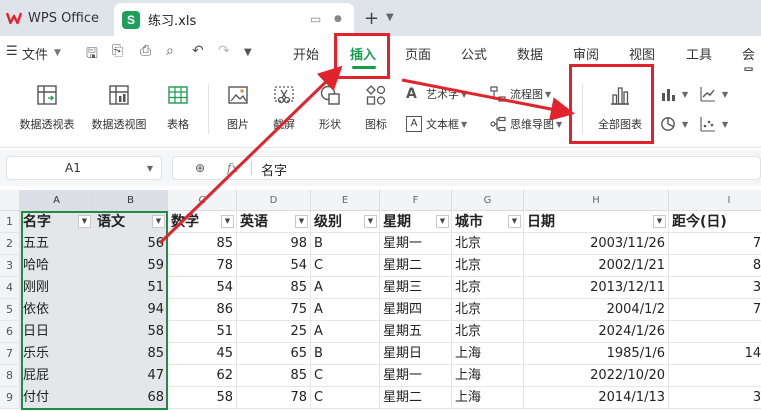 This screenshot has height=411, width=761. Describe the element at coordinates (10, 244) in the screenshot. I see `row-header: 2` at that location.